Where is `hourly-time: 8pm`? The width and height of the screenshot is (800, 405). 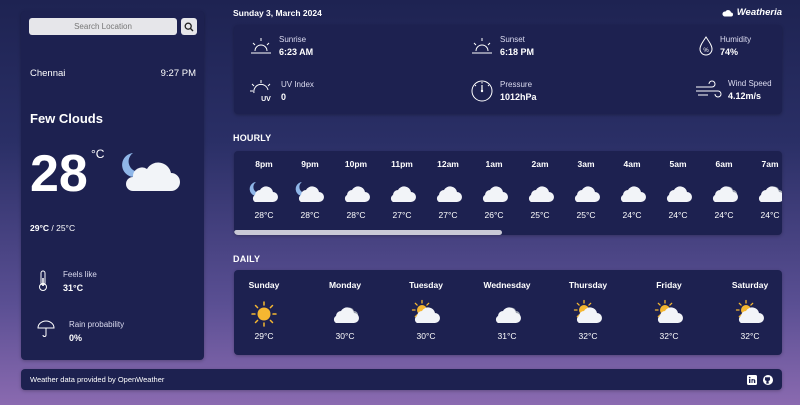
hourly-time: 8pm is located at coordinates (264, 164).